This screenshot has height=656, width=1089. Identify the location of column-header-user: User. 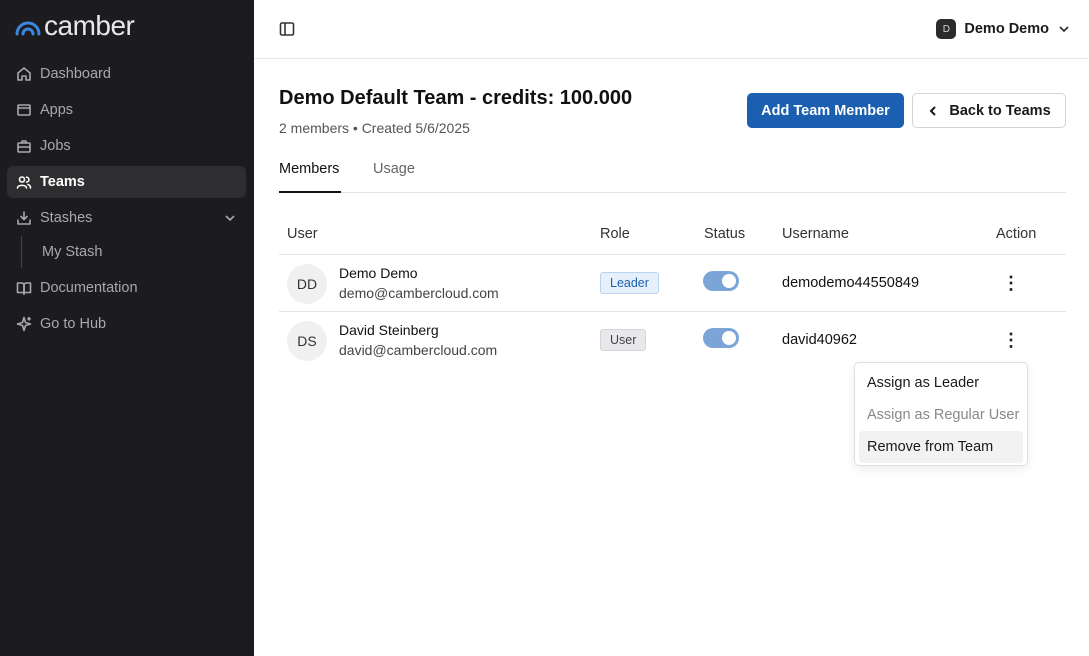
(302, 234).